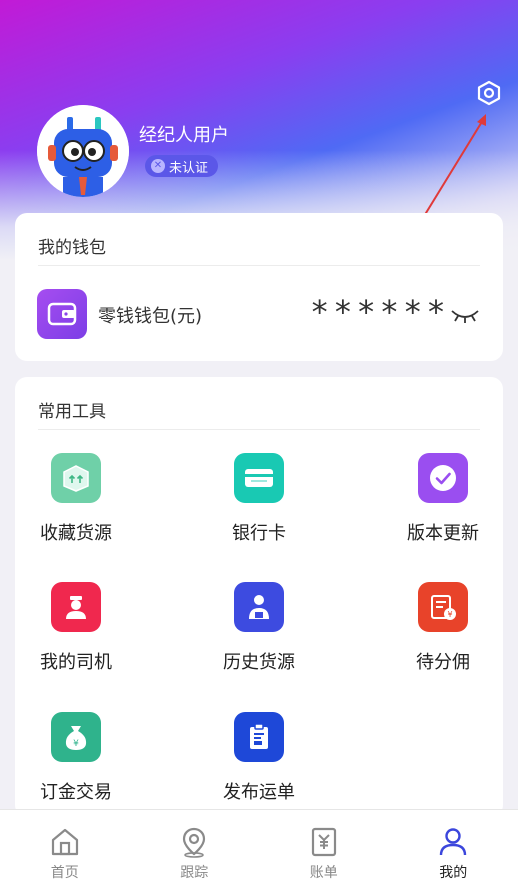 This screenshot has height=895, width=518. What do you see at coordinates (76, 607) in the screenshot?
I see `driver-icon` at bounding box center [76, 607].